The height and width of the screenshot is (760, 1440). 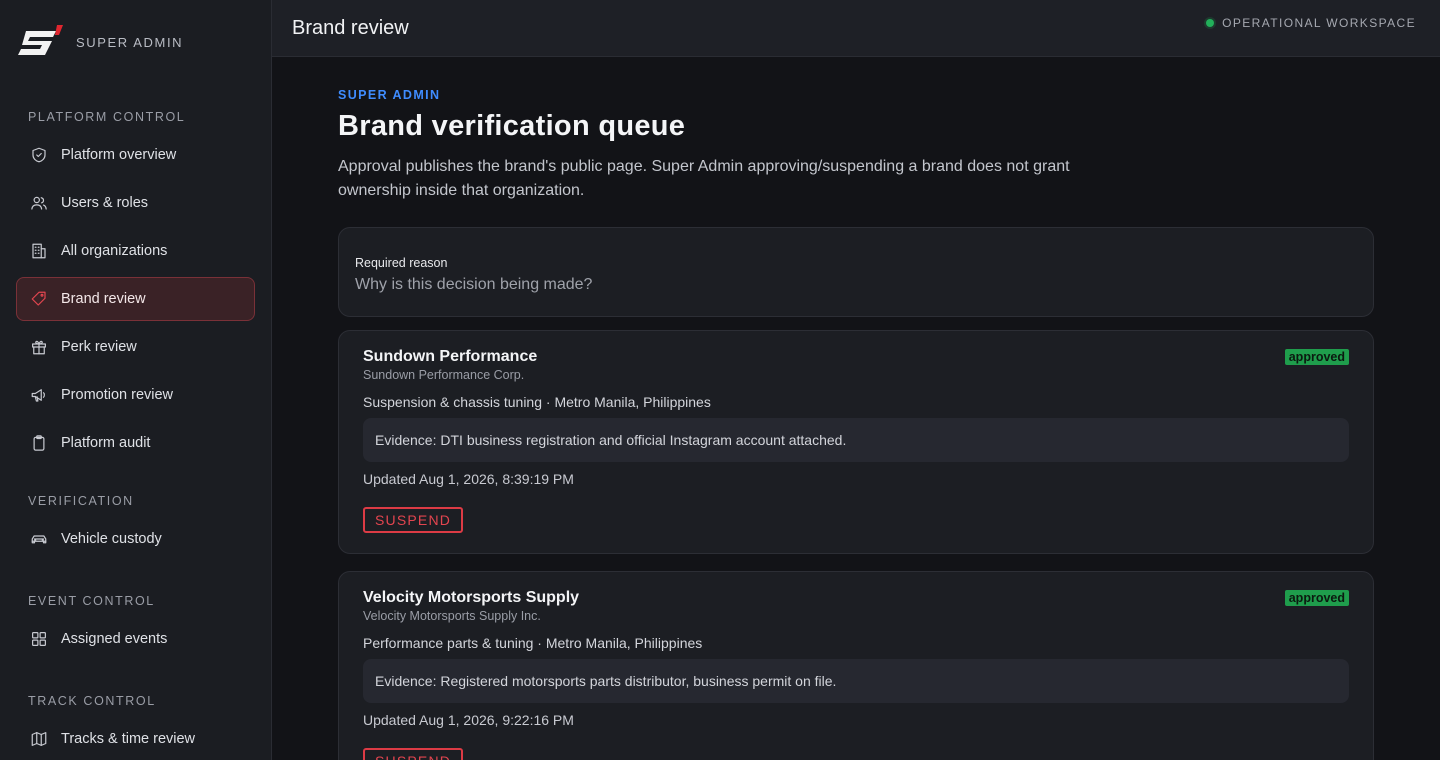 I want to click on brand-header: SUPER ADMIN, so click(x=135, y=42).